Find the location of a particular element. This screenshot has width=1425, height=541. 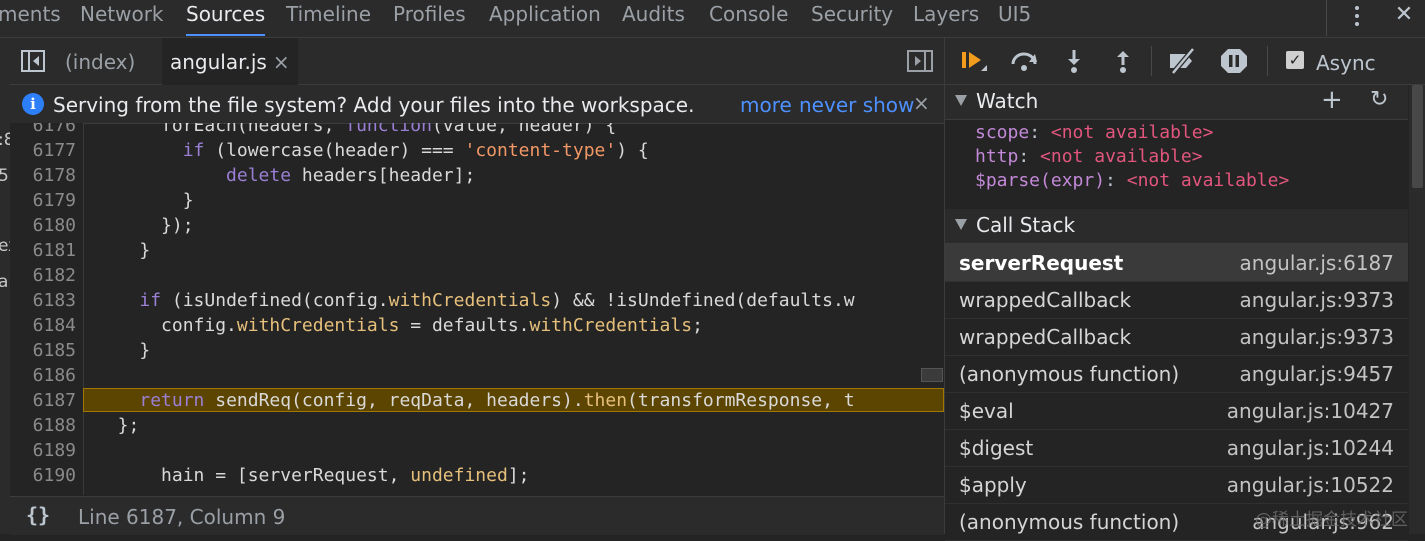

kebab-menu-icon is located at coordinates (1357, 16).